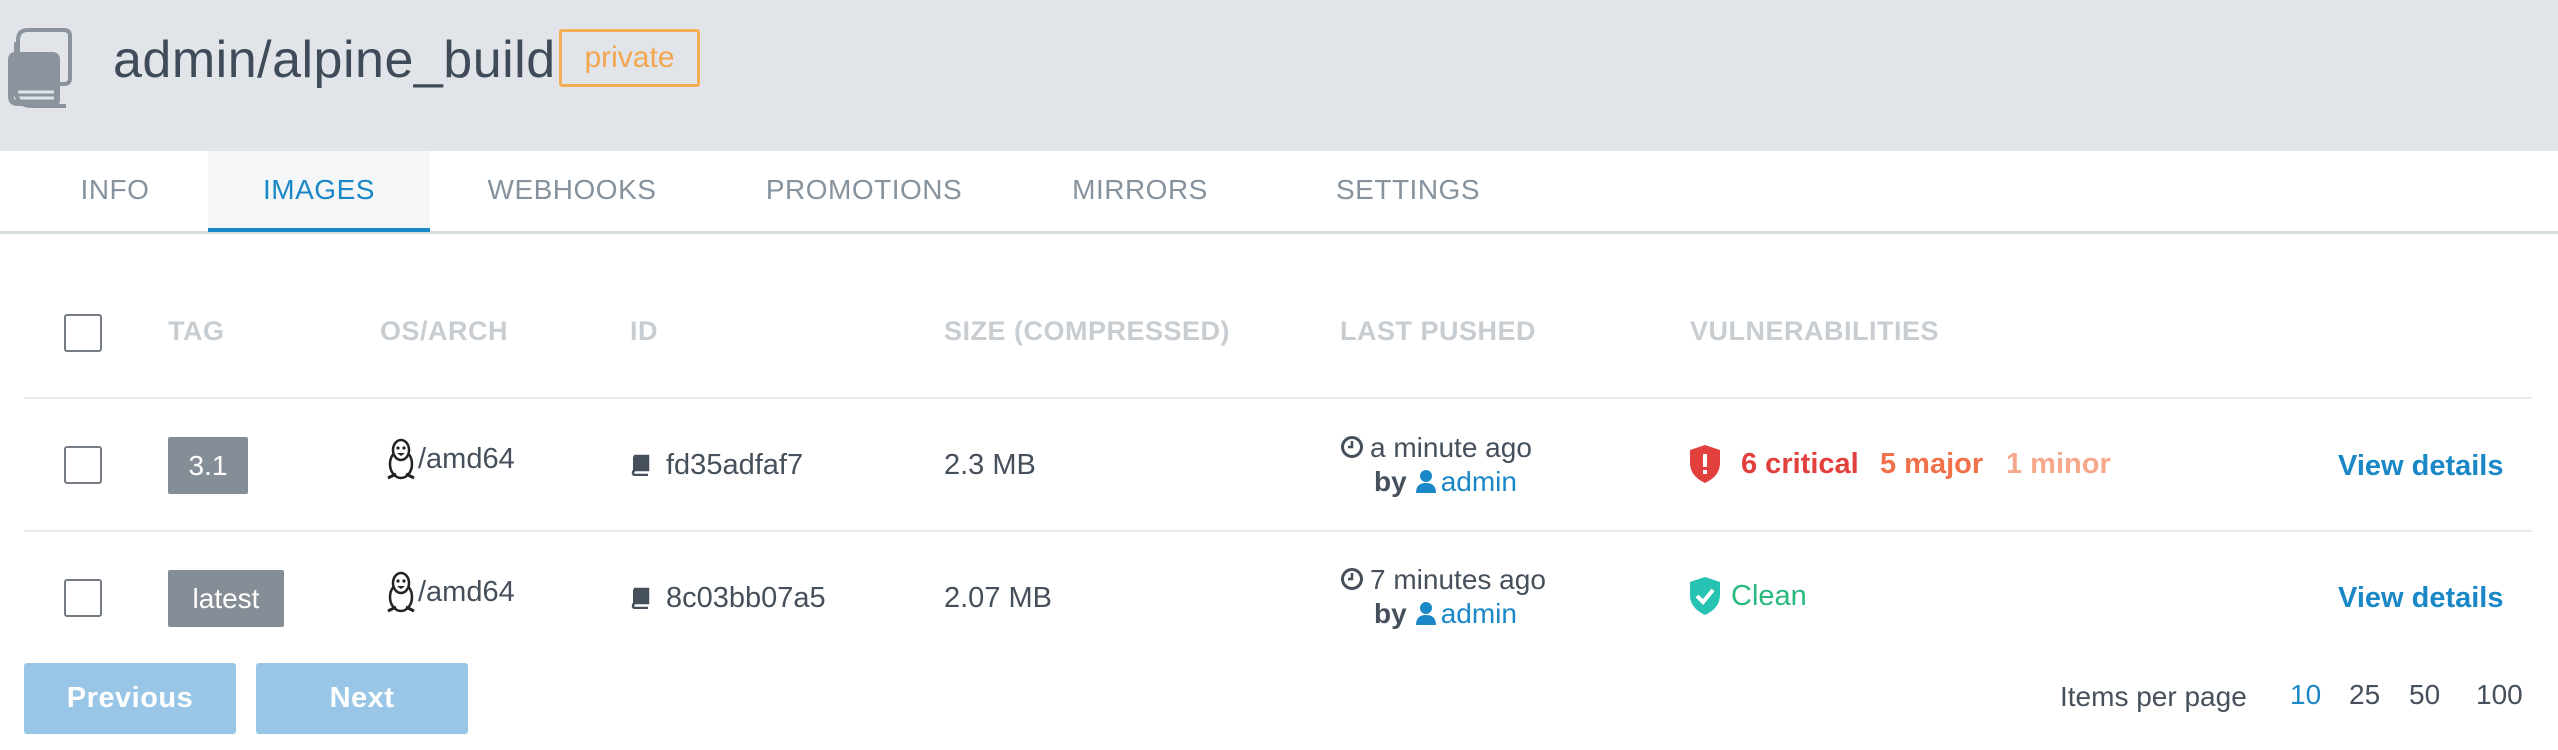 The image size is (2558, 750). Describe the element at coordinates (1438, 331) in the screenshot. I see `column-header-last-pushed: LAST PUSHED` at that location.